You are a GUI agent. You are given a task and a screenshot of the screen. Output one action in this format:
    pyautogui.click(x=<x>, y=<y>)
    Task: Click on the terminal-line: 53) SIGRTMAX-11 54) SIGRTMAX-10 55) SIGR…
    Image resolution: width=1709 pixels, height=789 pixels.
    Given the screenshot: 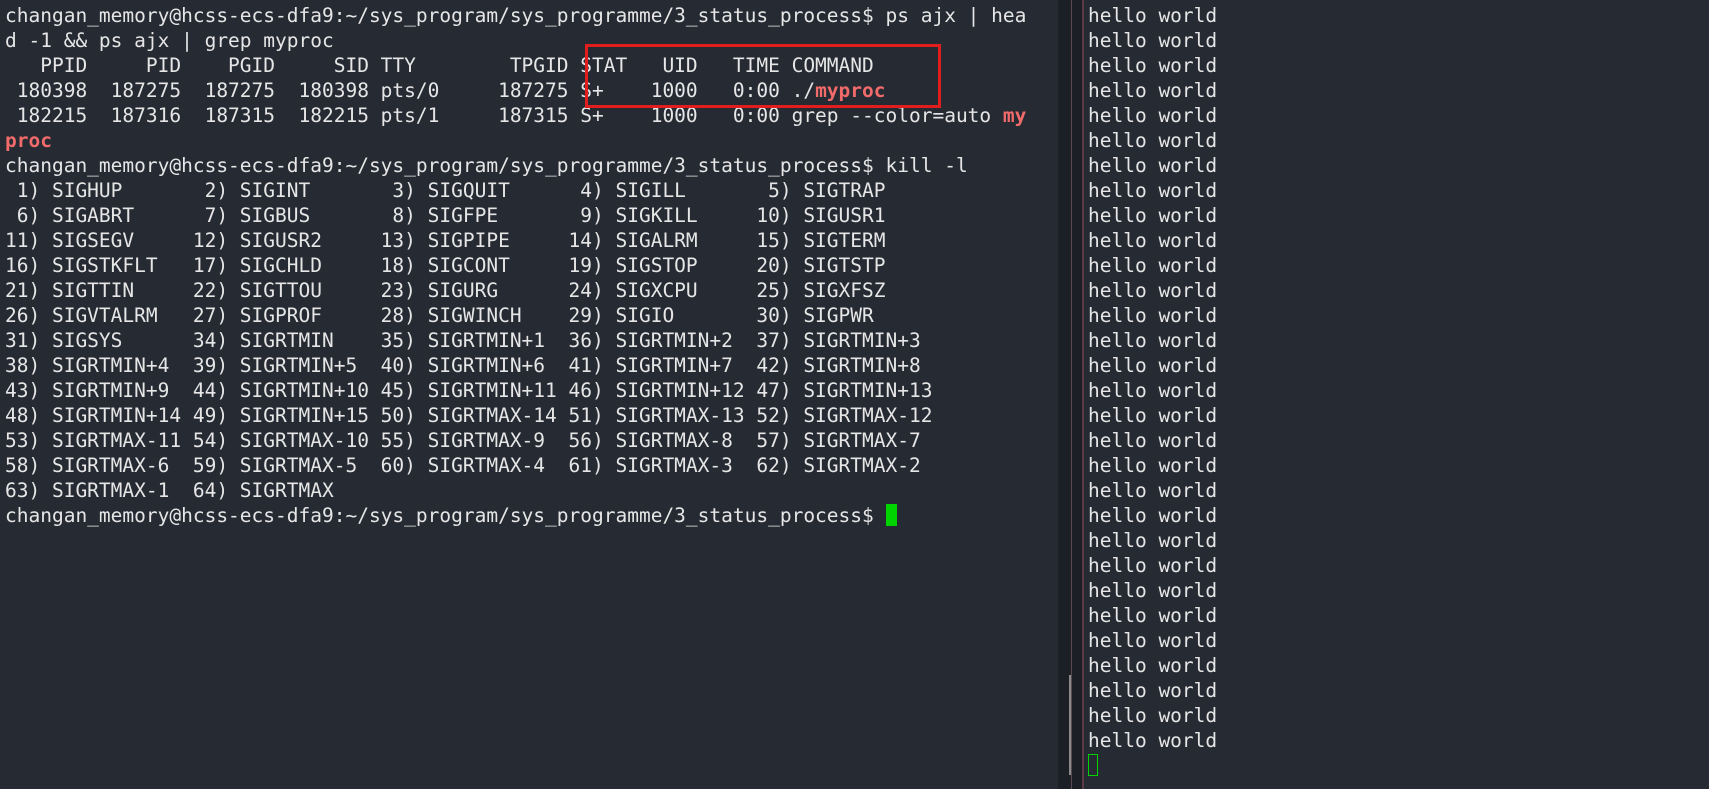 What is the action you would take?
    pyautogui.click(x=463, y=440)
    